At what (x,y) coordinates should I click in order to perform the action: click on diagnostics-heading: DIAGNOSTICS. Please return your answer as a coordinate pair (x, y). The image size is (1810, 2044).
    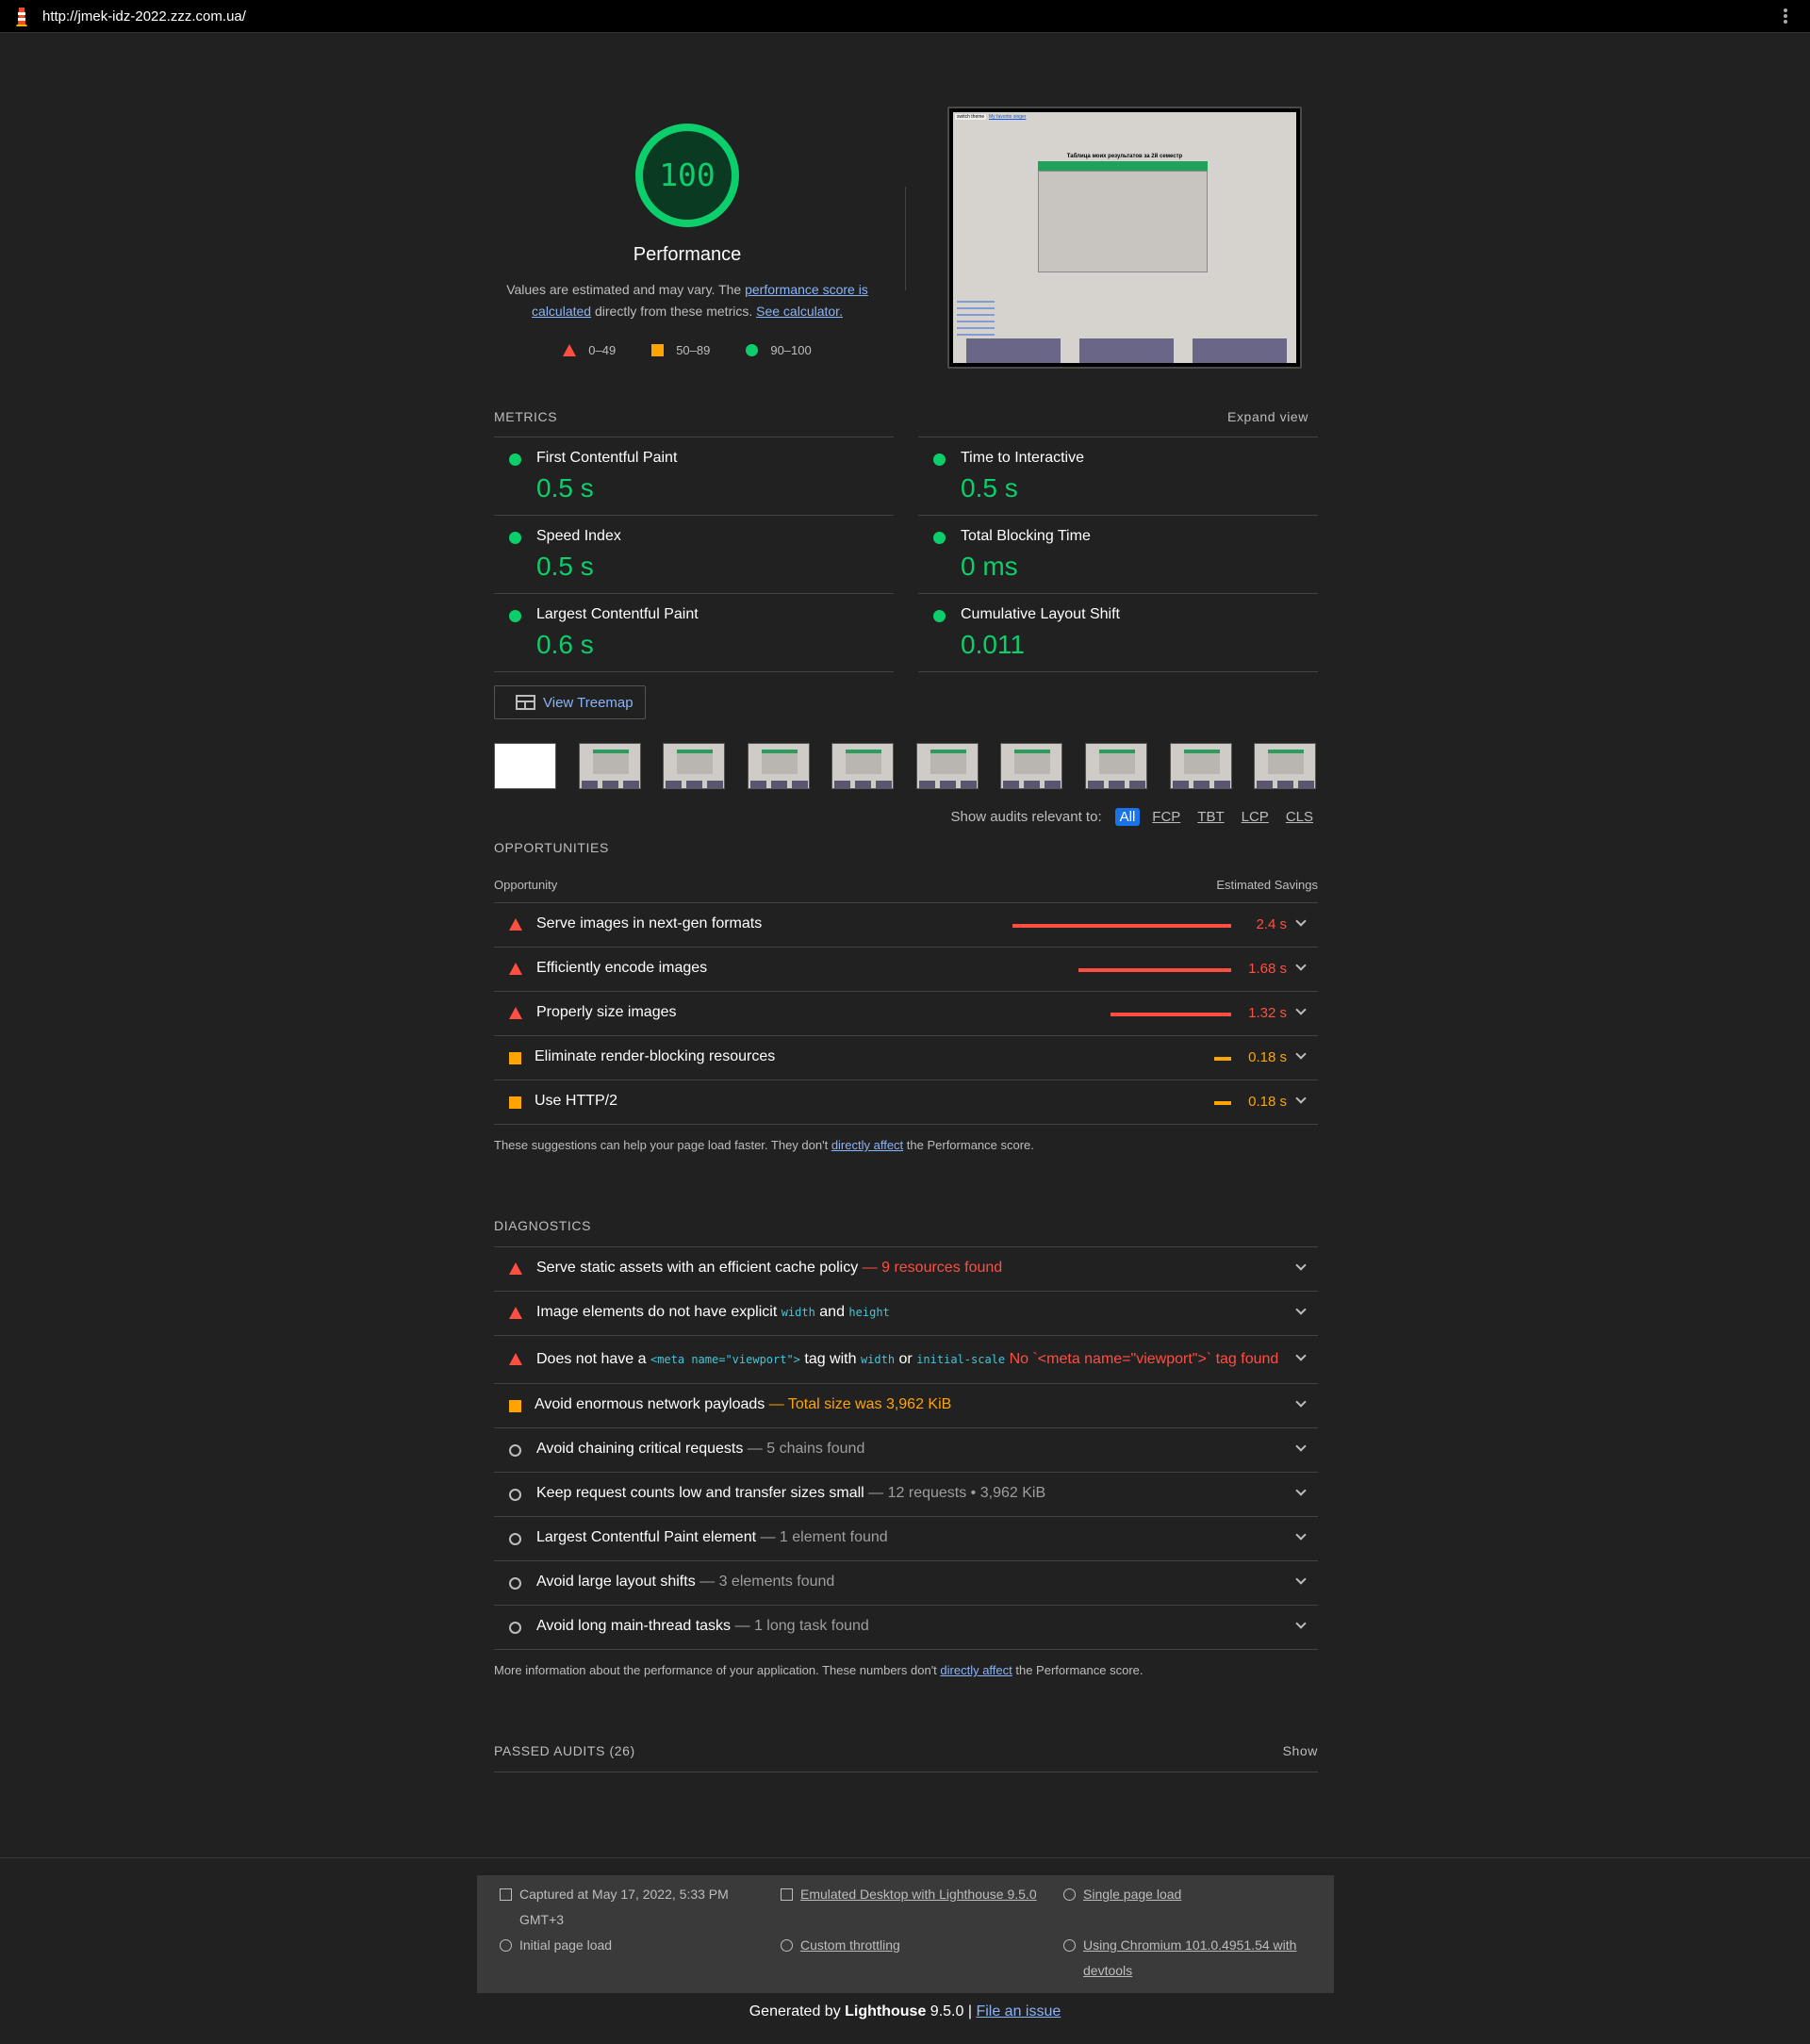
    Looking at the image, I should click on (543, 1225).